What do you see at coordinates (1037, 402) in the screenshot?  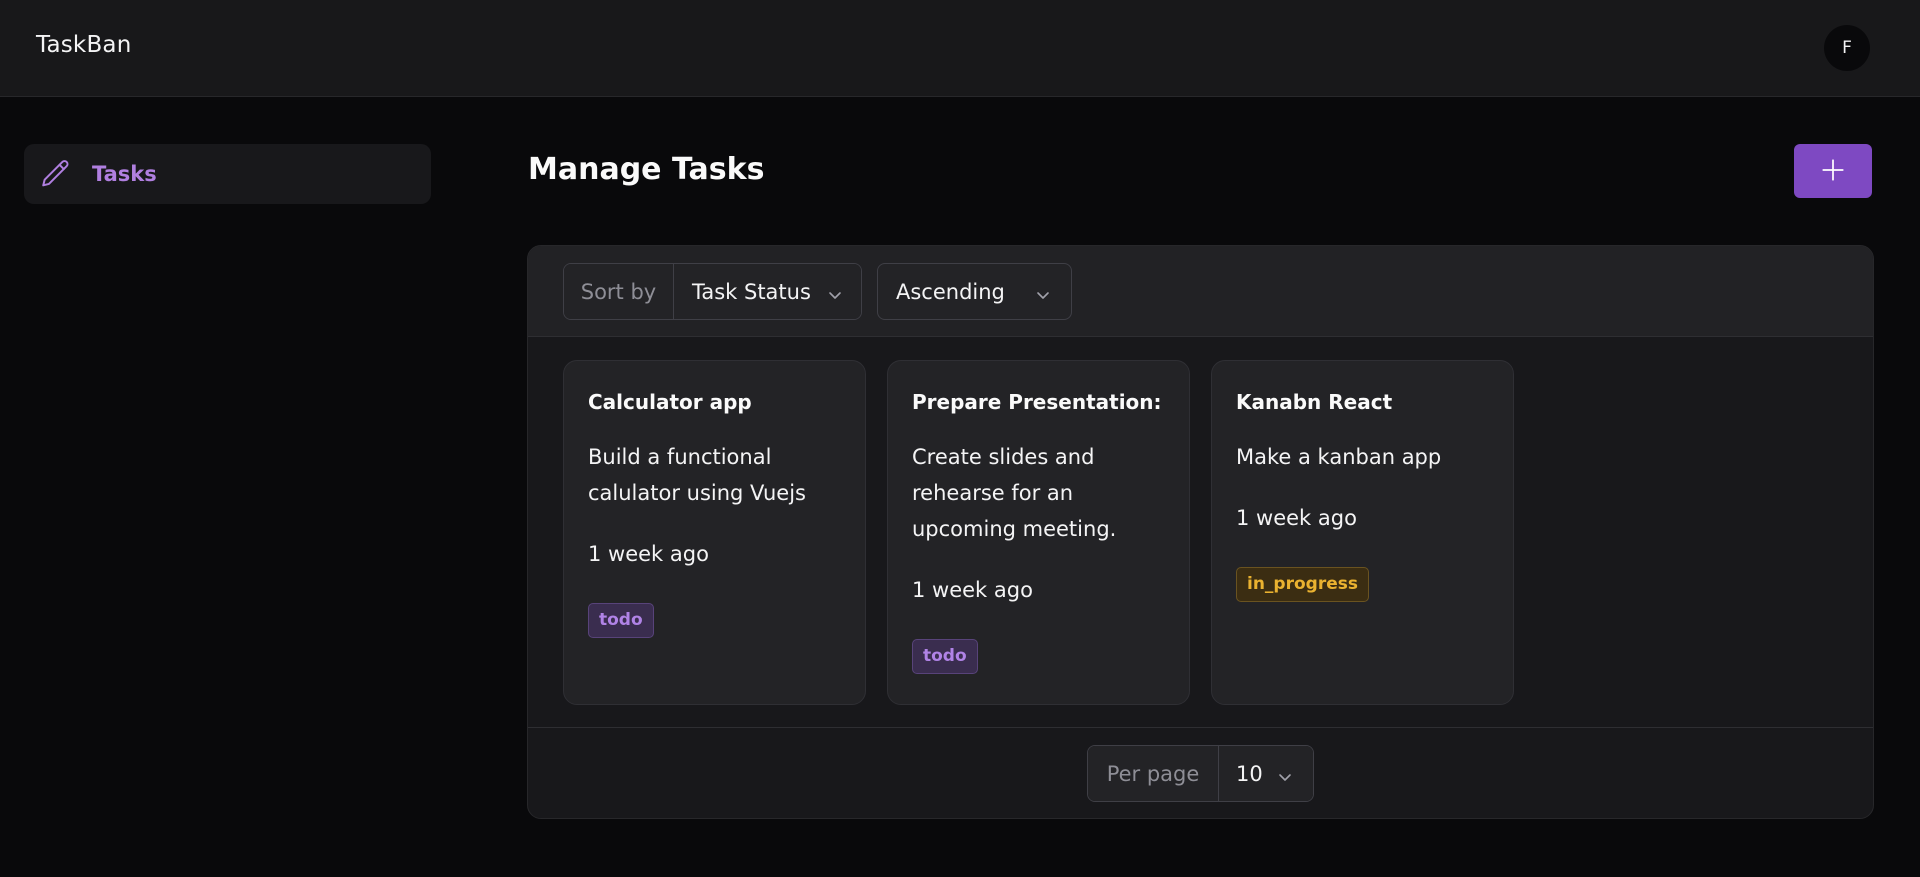 I see `task-title: Prepare Presentation:` at bounding box center [1037, 402].